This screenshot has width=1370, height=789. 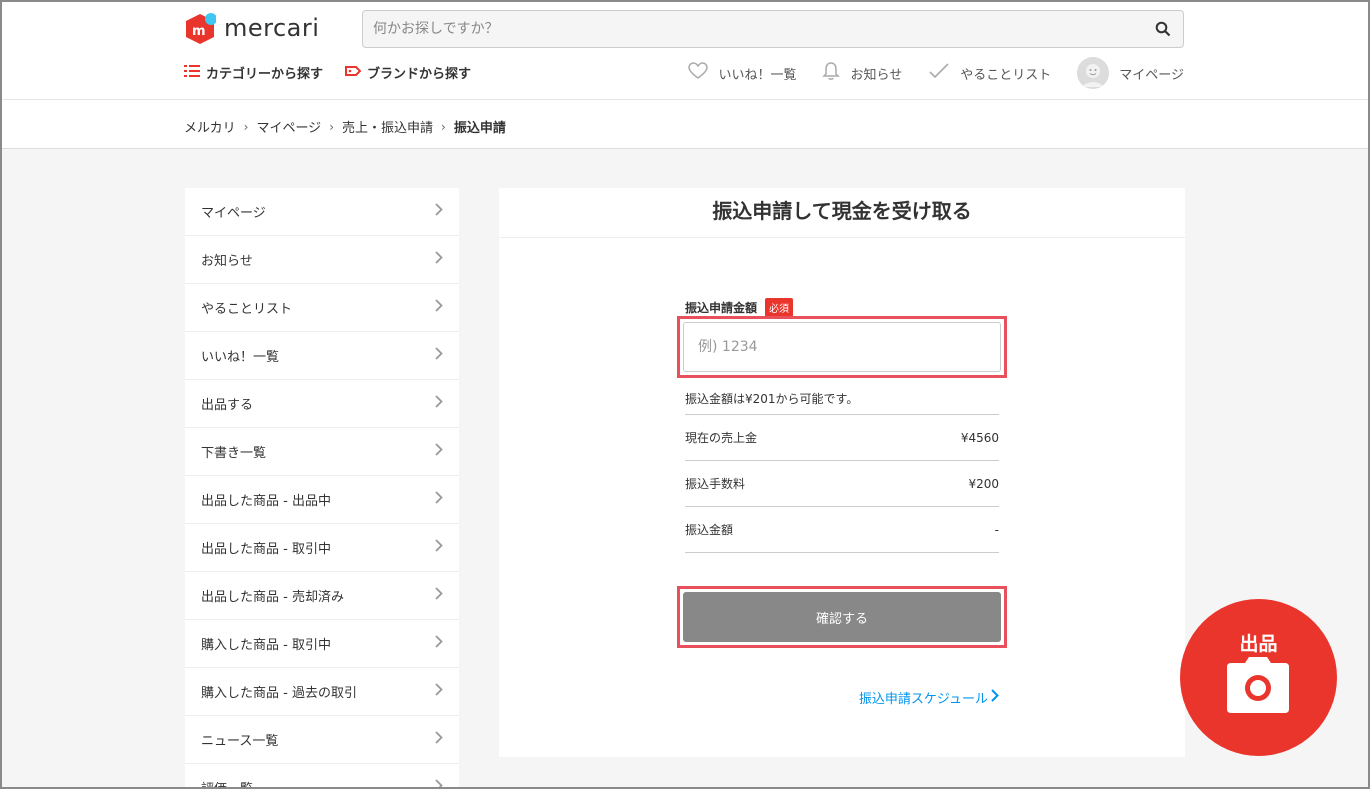 What do you see at coordinates (227, 261) in the screenshot?
I see `sidebar-item-label: お知らせ` at bounding box center [227, 261].